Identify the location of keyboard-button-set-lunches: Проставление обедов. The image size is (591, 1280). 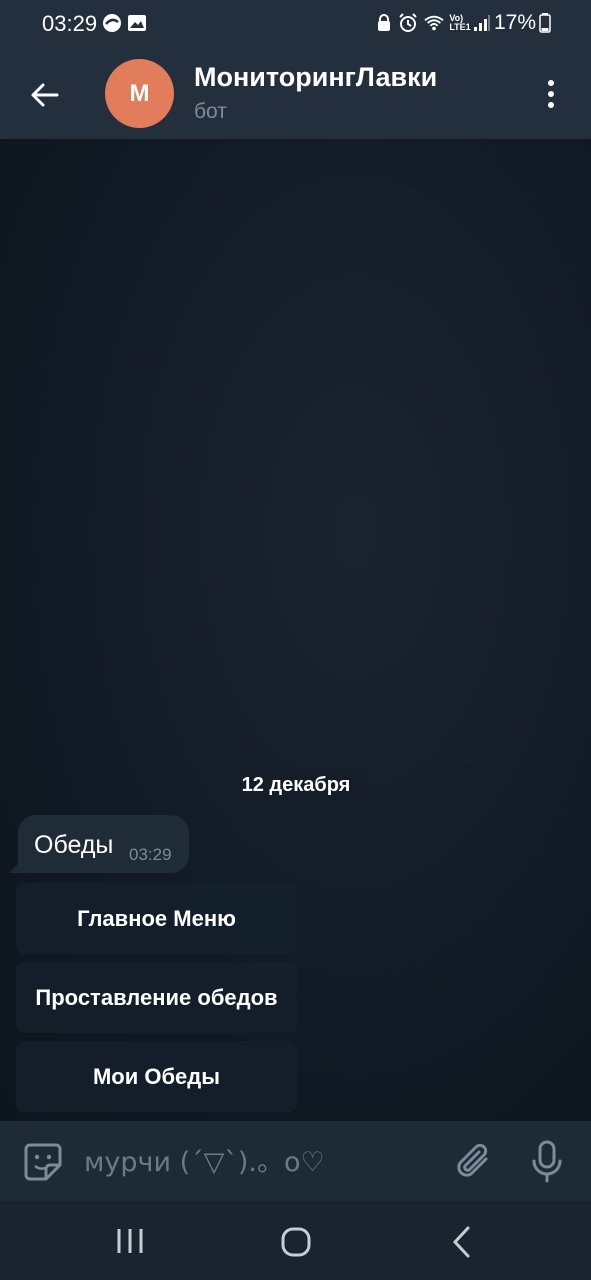
(156, 997).